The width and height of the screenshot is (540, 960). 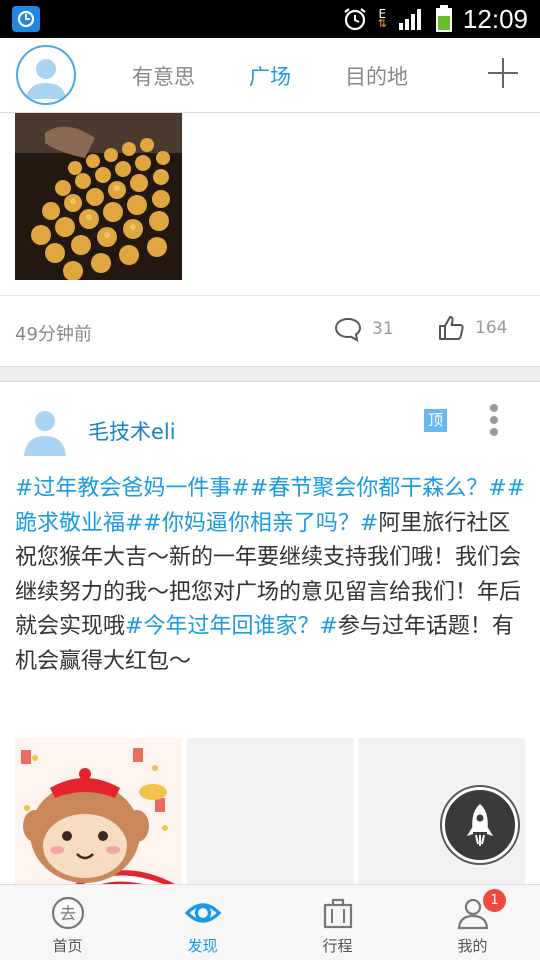 I want to click on comment-count: 31, so click(x=383, y=329).